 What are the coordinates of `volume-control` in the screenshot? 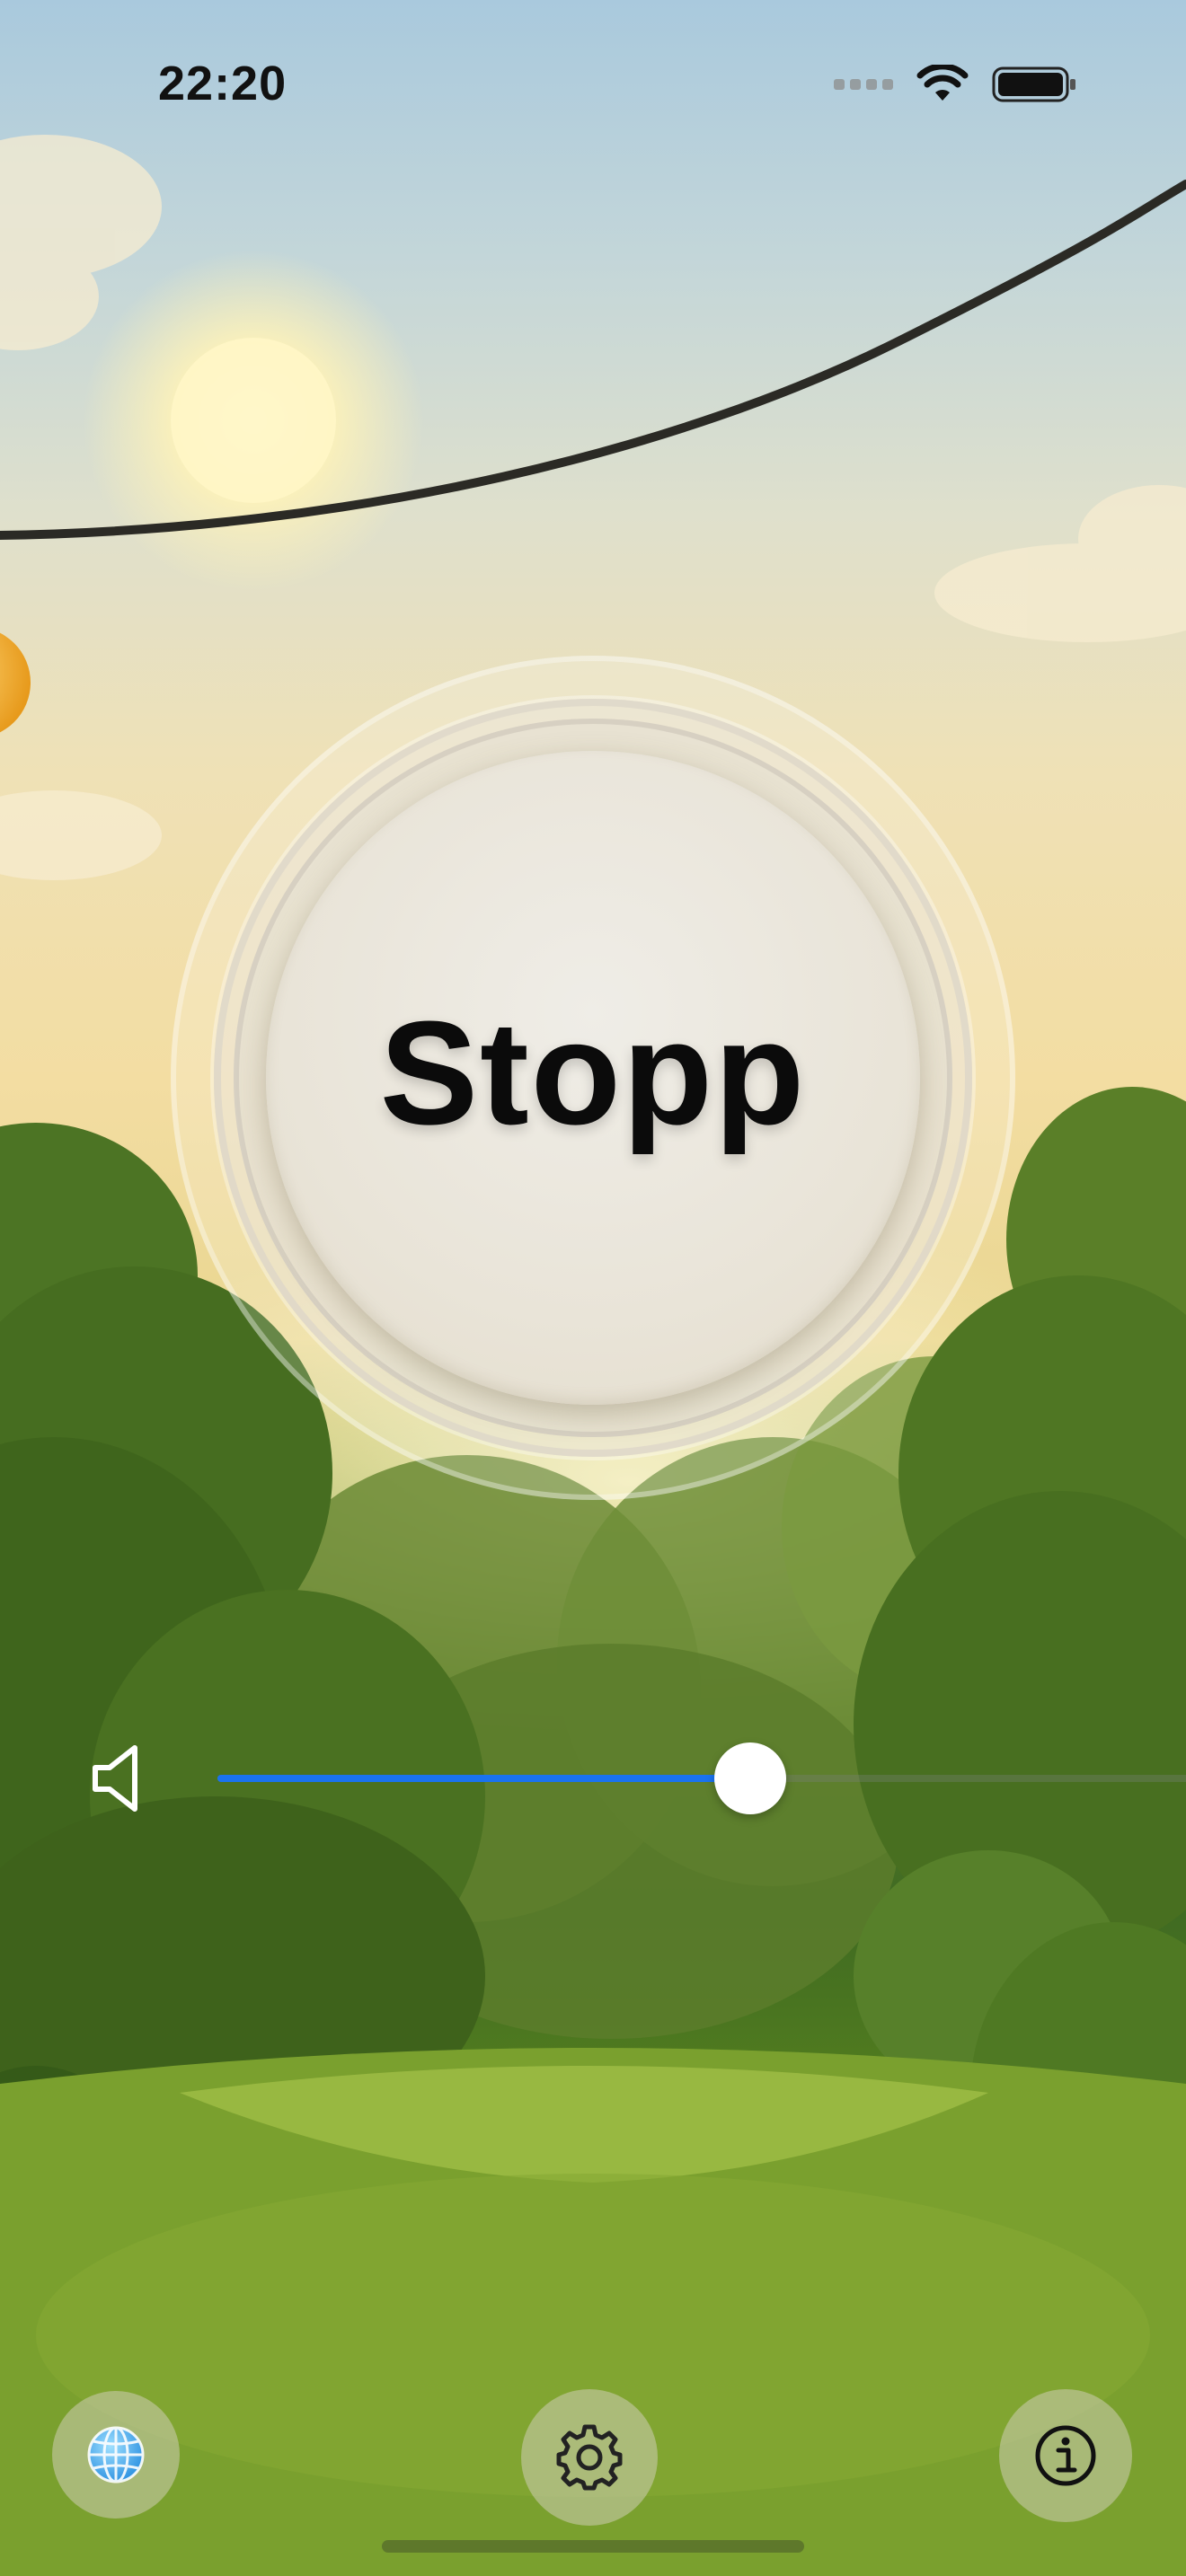 It's located at (638, 1778).